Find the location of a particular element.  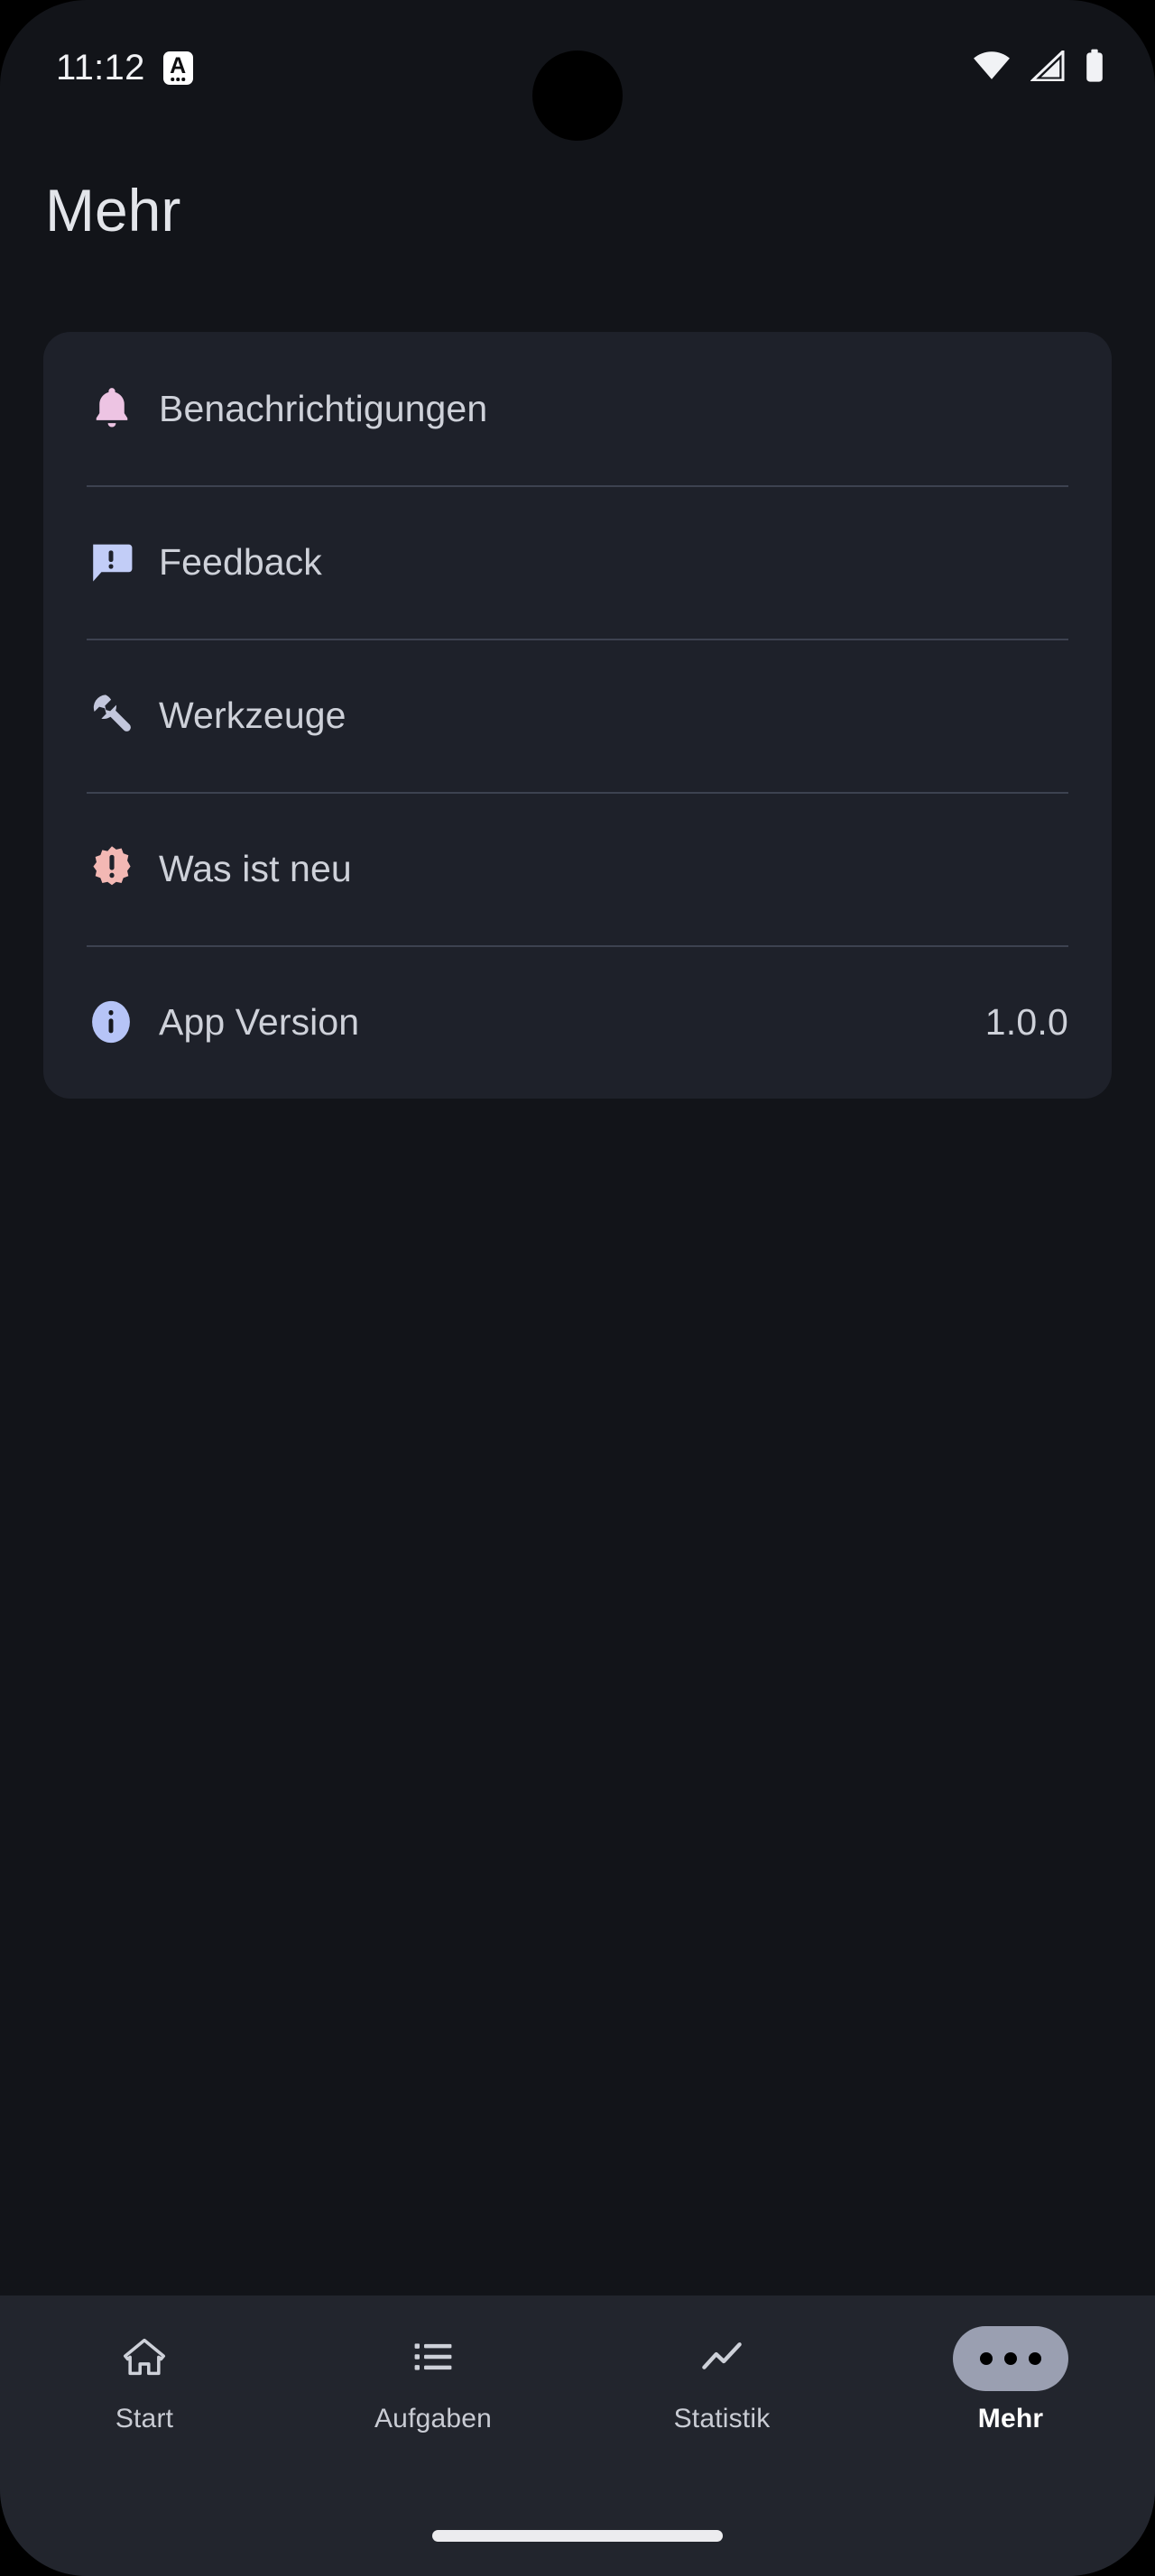

app-badge-dots is located at coordinates (178, 79).